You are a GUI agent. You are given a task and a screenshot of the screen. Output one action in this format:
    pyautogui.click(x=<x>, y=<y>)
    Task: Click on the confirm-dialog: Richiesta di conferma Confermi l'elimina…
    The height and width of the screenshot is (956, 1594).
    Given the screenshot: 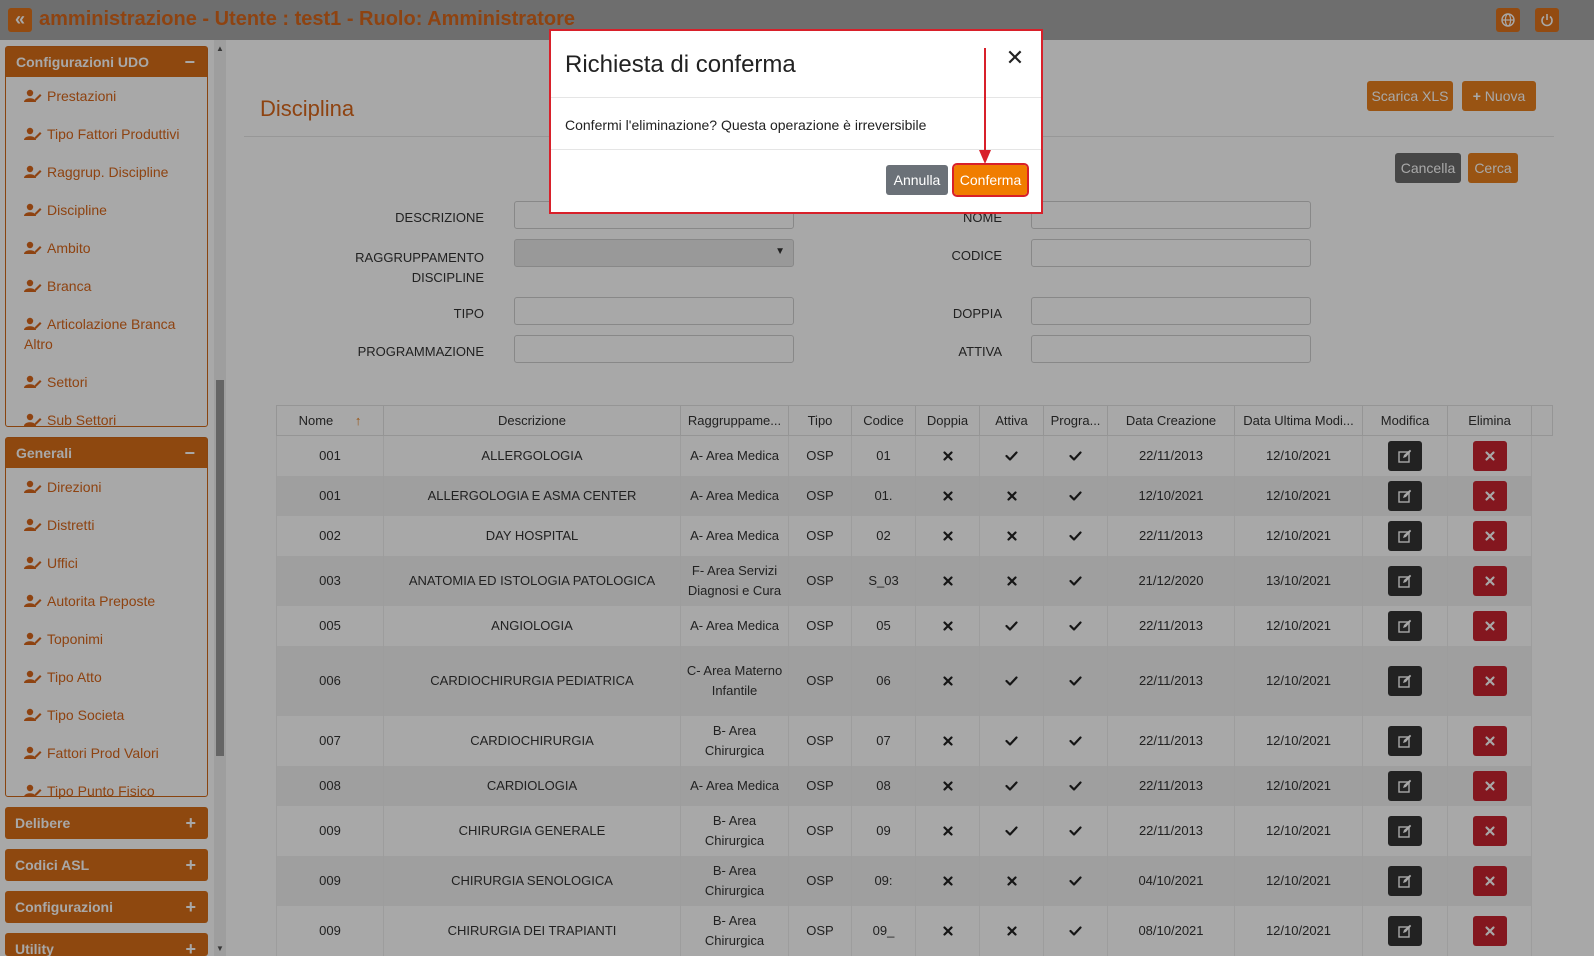 What is the action you would take?
    pyautogui.click(x=796, y=121)
    